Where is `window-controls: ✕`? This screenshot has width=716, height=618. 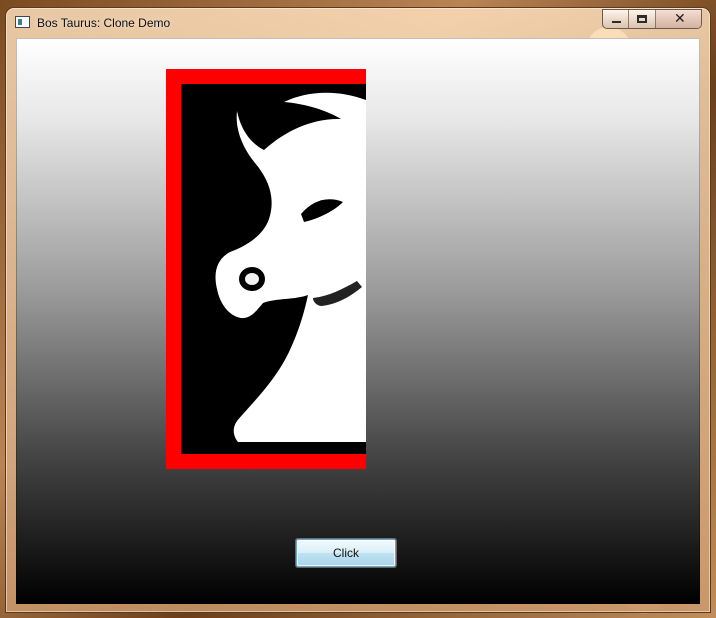
window-controls: ✕ is located at coordinates (652, 19).